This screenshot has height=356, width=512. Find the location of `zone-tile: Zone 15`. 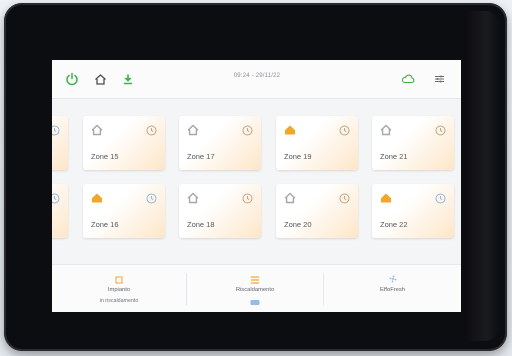

zone-tile: Zone 15 is located at coordinates (124, 143).